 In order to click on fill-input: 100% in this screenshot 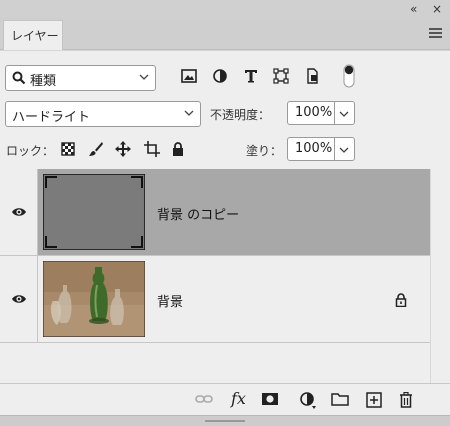, I will do `click(311, 149)`.